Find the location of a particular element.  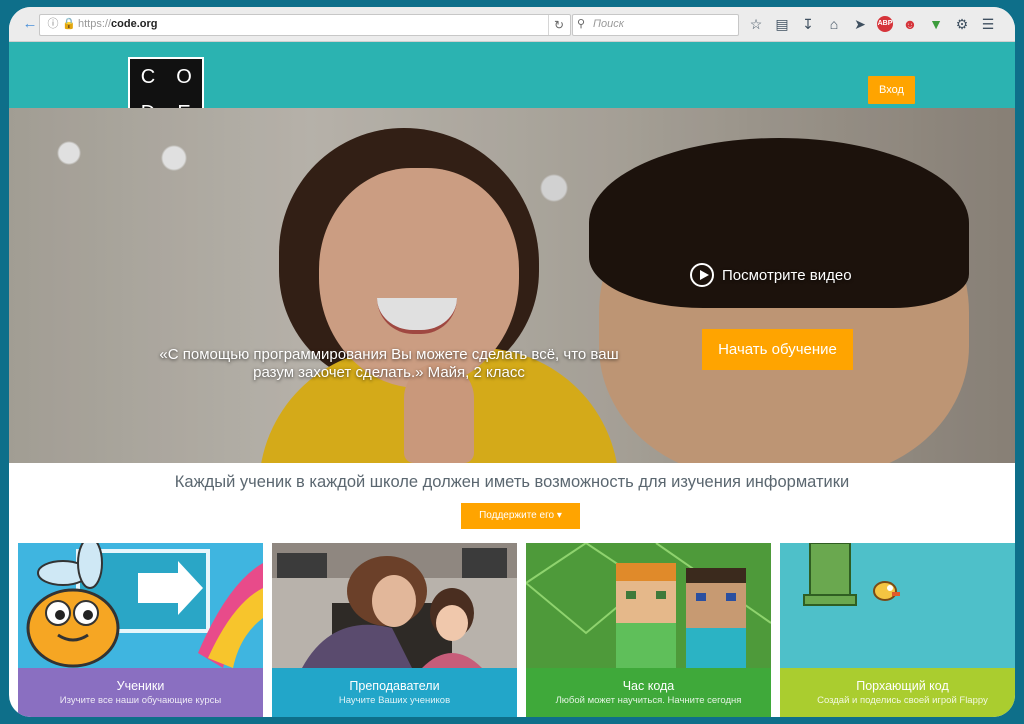

back-arrow-icon: ← is located at coordinates (30, 24).